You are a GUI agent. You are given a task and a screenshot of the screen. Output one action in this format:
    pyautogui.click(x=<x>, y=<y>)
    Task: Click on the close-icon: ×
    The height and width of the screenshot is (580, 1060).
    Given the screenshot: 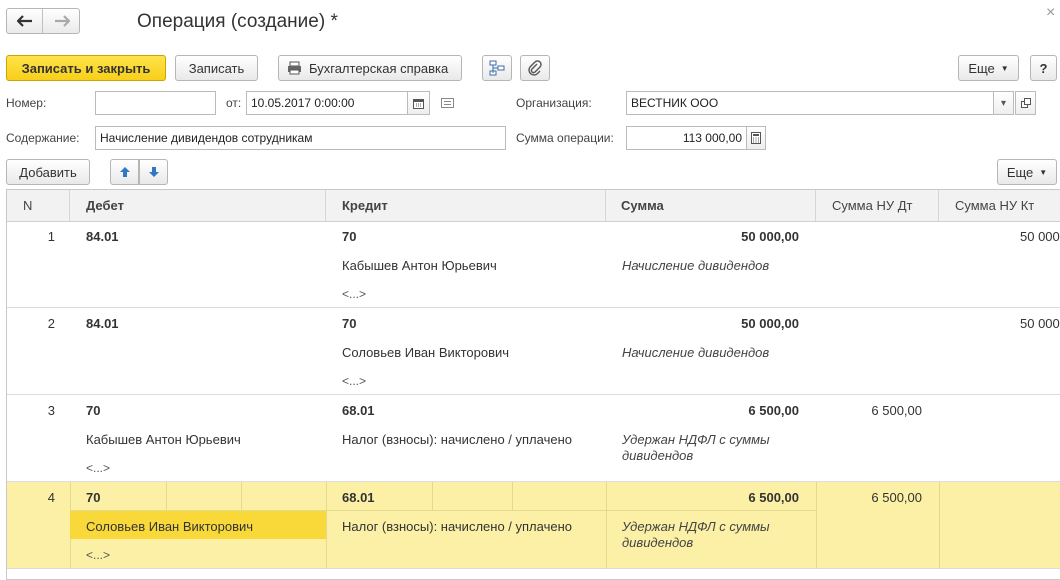 What is the action you would take?
    pyautogui.click(x=1050, y=13)
    